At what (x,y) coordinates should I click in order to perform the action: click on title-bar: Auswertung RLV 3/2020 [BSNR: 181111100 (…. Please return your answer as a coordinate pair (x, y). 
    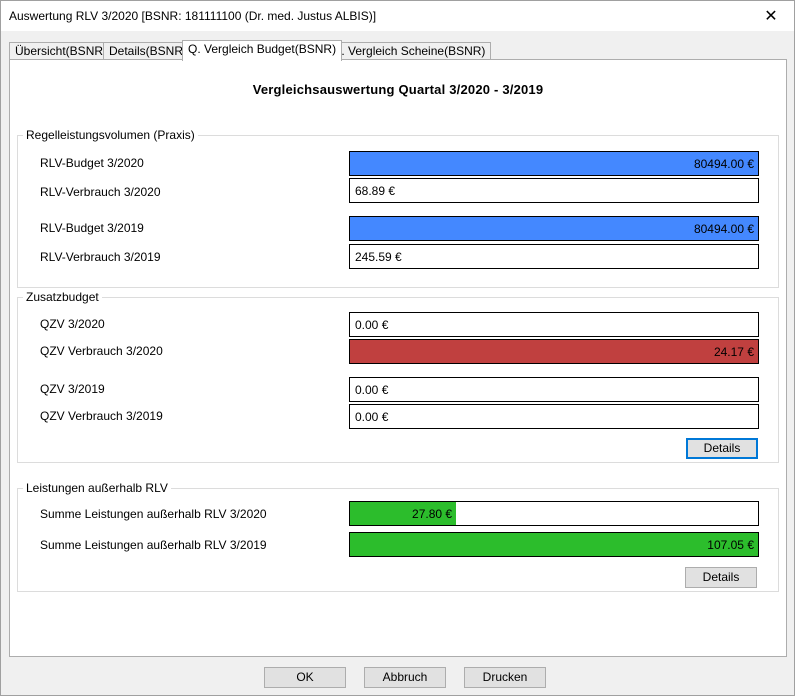
    Looking at the image, I should click on (397, 16).